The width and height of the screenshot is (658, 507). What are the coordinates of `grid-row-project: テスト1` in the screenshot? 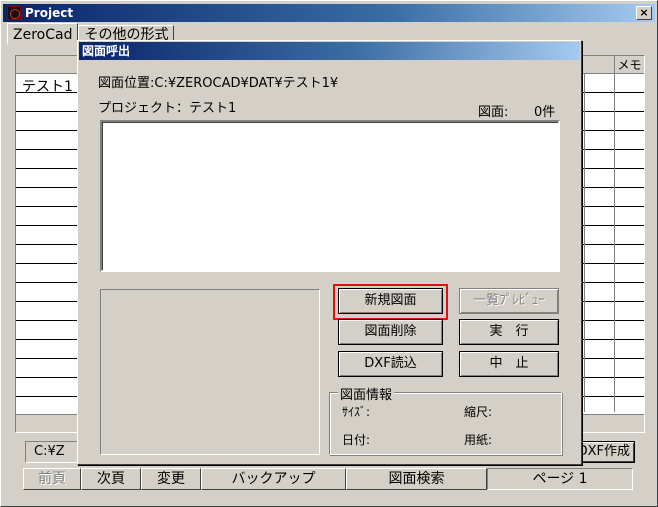 It's located at (47, 86).